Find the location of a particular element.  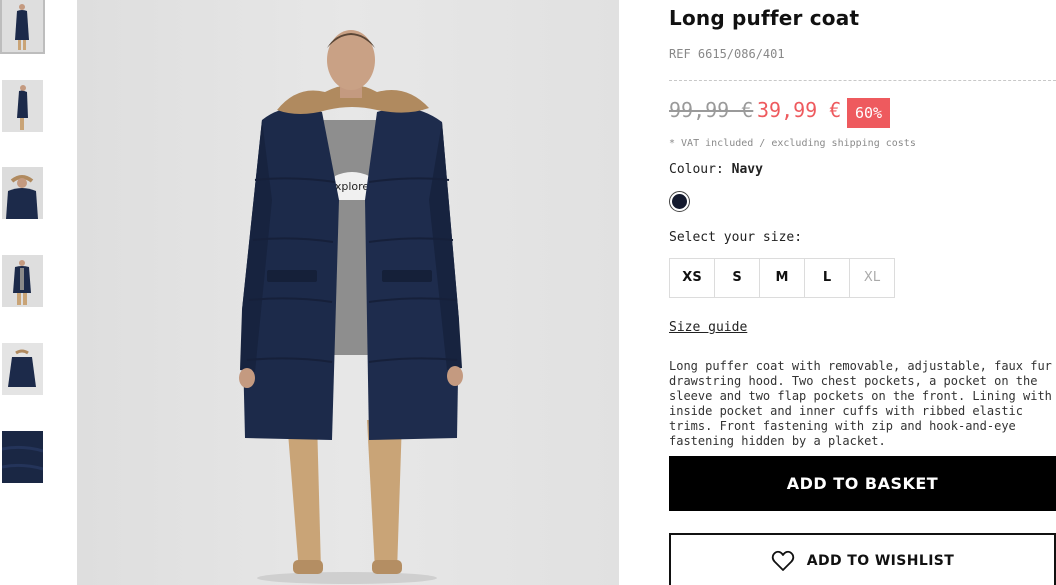

size-label: Select your size: is located at coordinates (736, 237).